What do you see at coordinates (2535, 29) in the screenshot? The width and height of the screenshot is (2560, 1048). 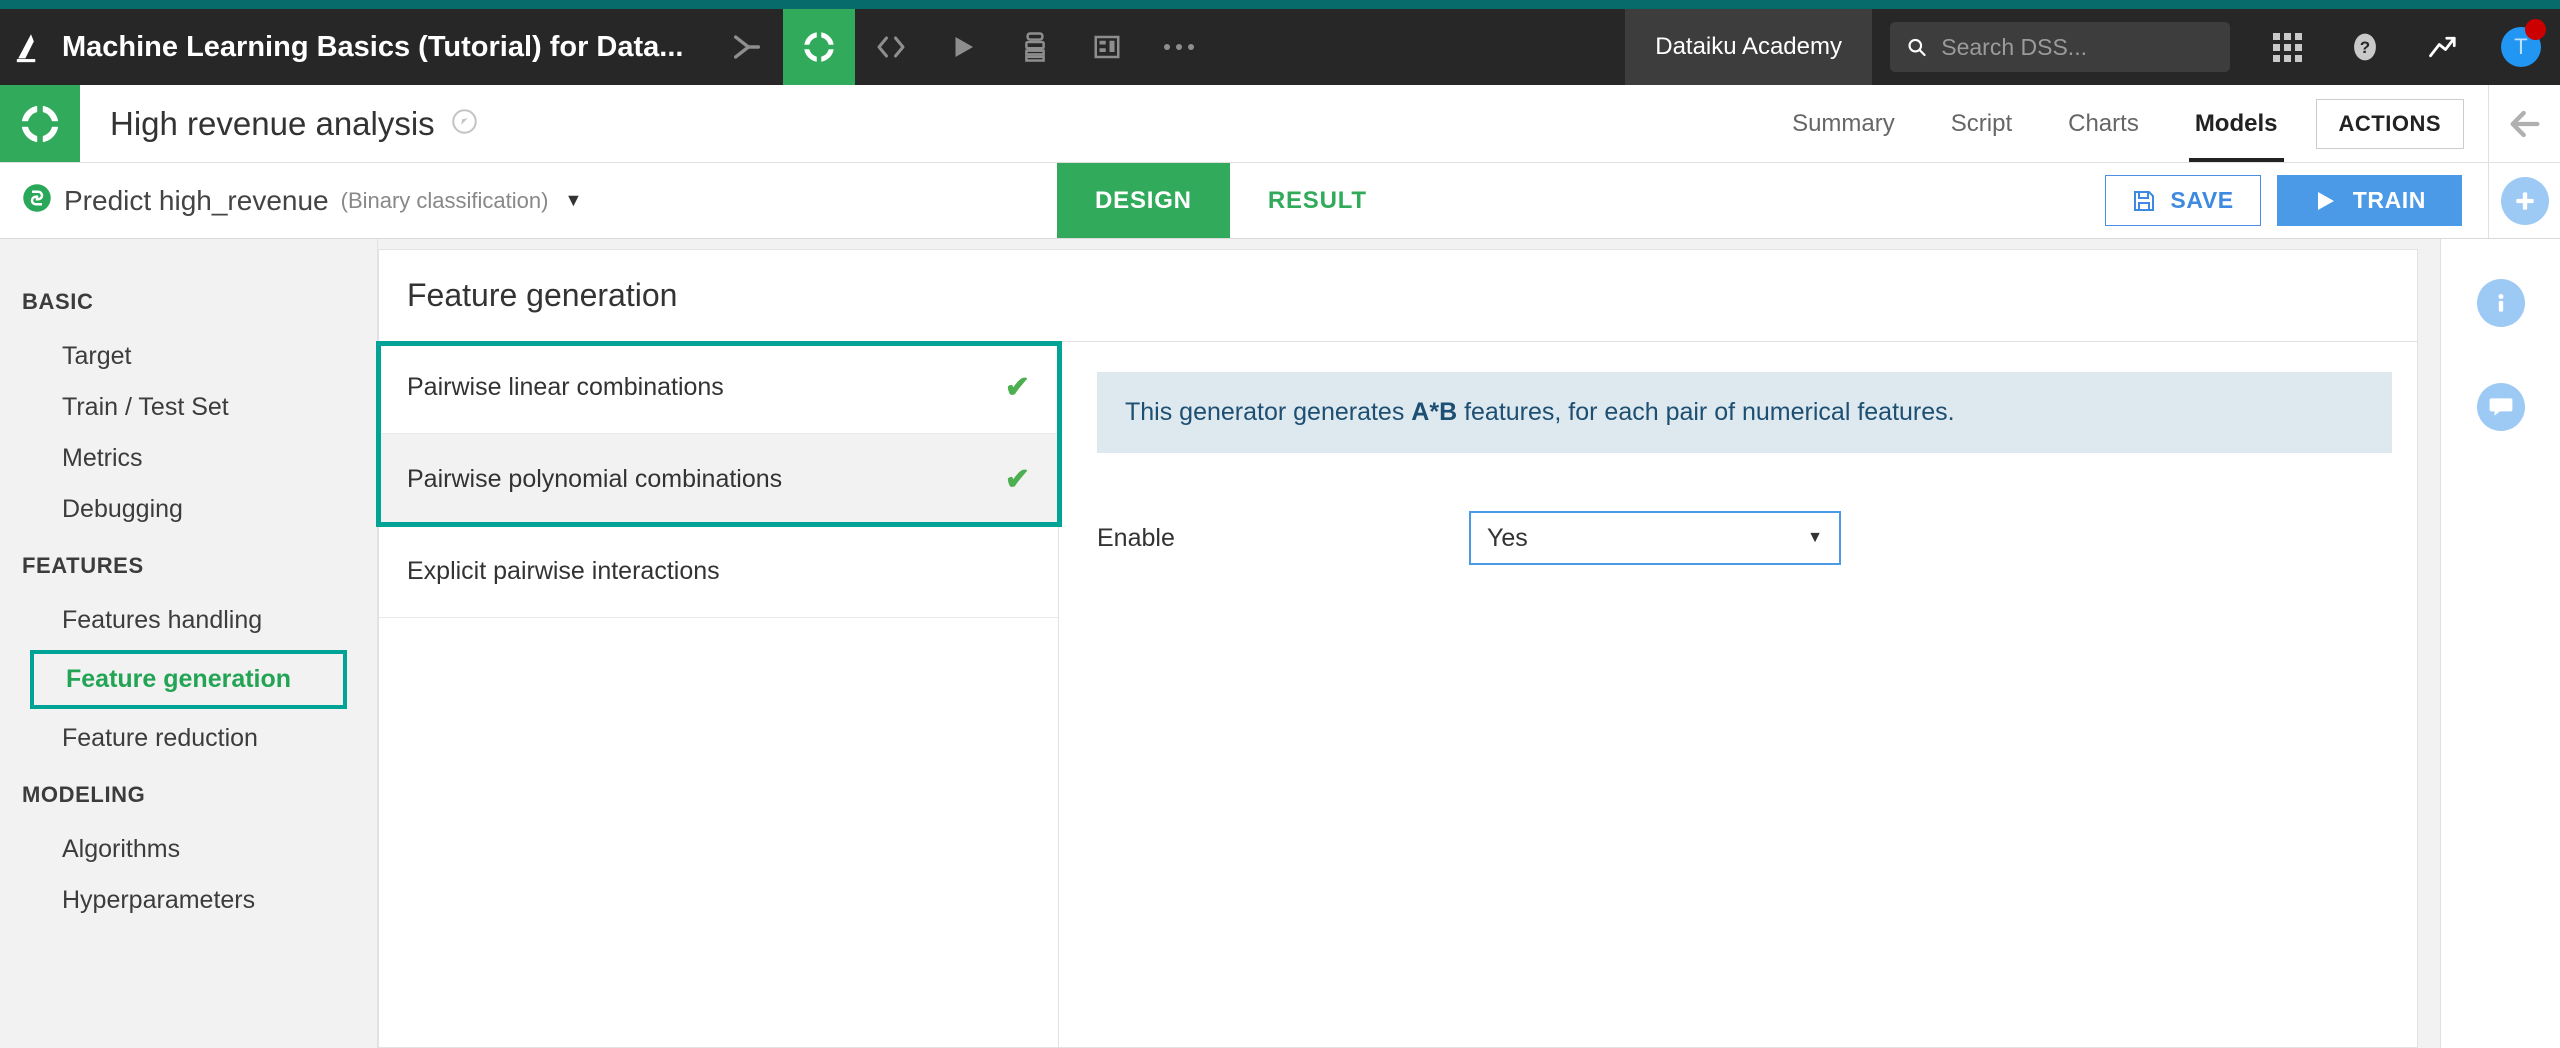 I see `notification-badge` at bounding box center [2535, 29].